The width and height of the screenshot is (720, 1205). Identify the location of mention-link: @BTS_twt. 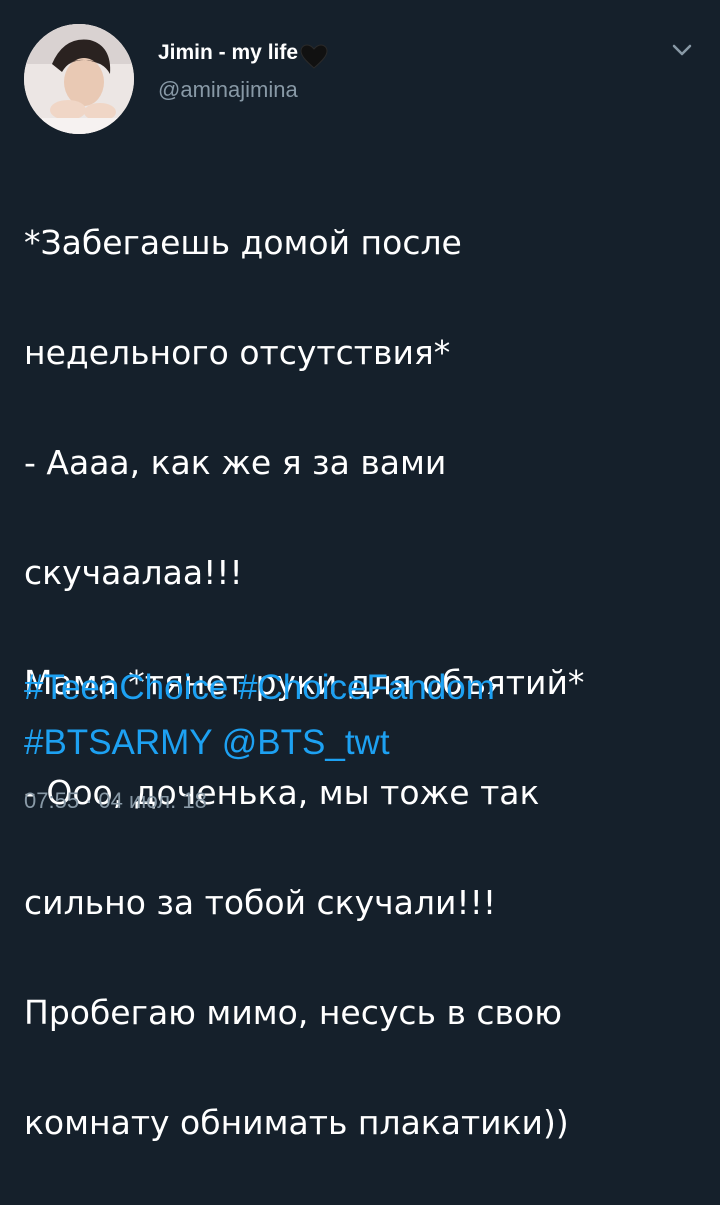
(306, 742).